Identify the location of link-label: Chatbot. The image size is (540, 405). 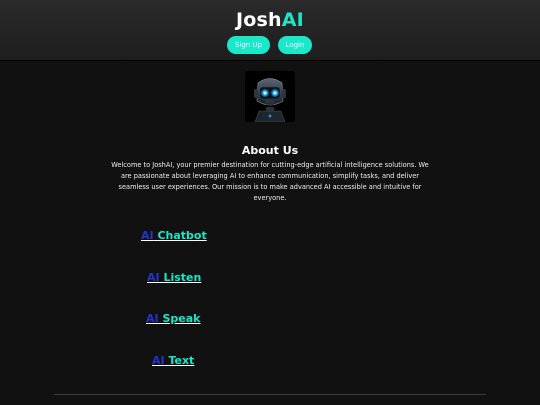
(182, 235).